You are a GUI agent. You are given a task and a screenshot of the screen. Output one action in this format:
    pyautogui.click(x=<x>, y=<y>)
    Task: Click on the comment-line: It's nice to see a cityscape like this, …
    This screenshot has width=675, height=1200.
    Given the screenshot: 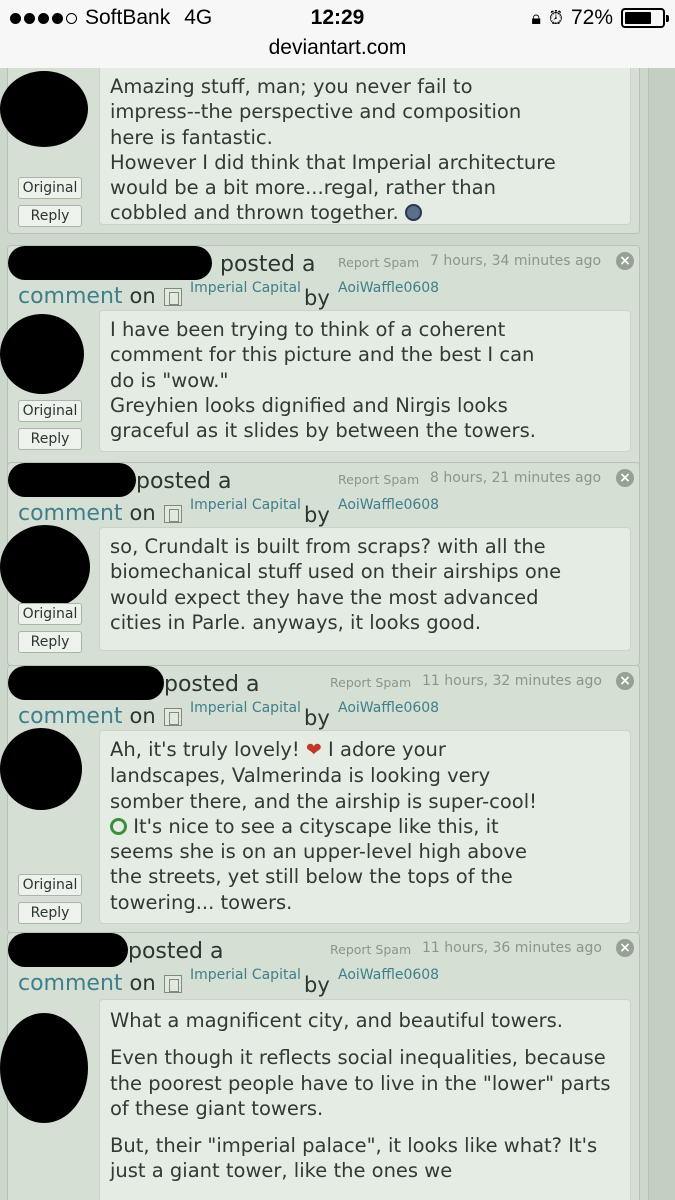 What is the action you would take?
    pyautogui.click(x=316, y=826)
    